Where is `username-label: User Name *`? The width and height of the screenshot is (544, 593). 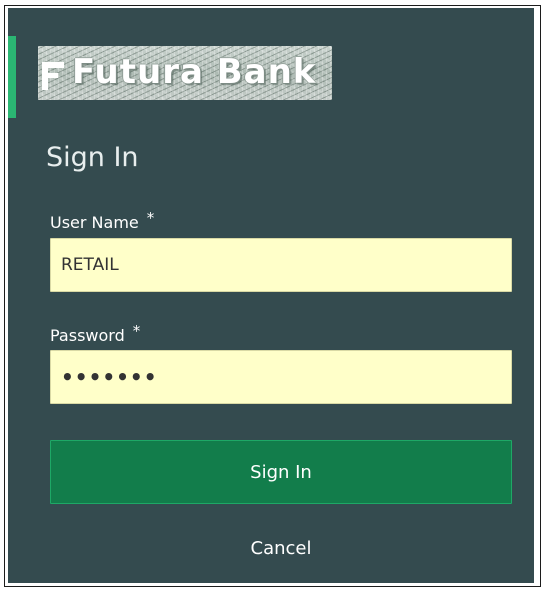 username-label: User Name * is located at coordinates (102, 220).